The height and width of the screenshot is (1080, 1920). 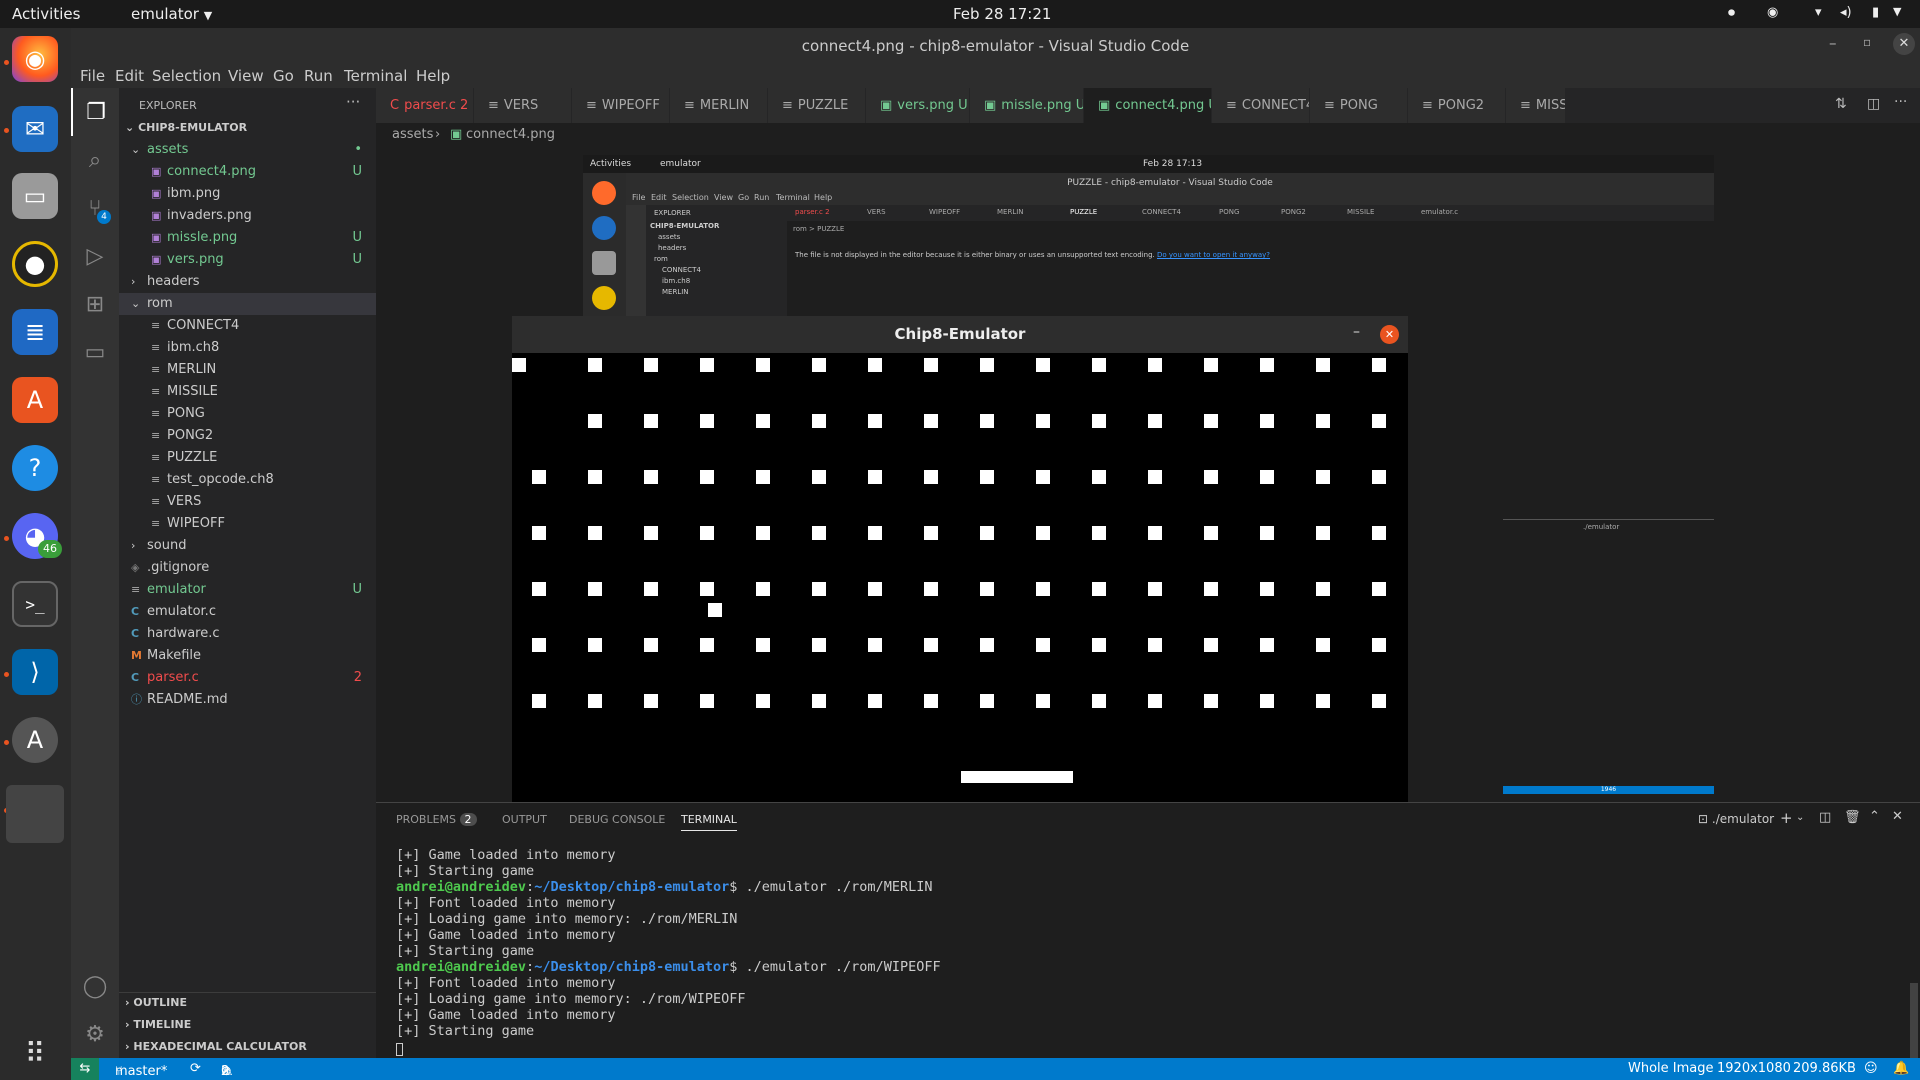 I want to click on terminal-selector: ⊡ ./emulator, so click(x=1736, y=819).